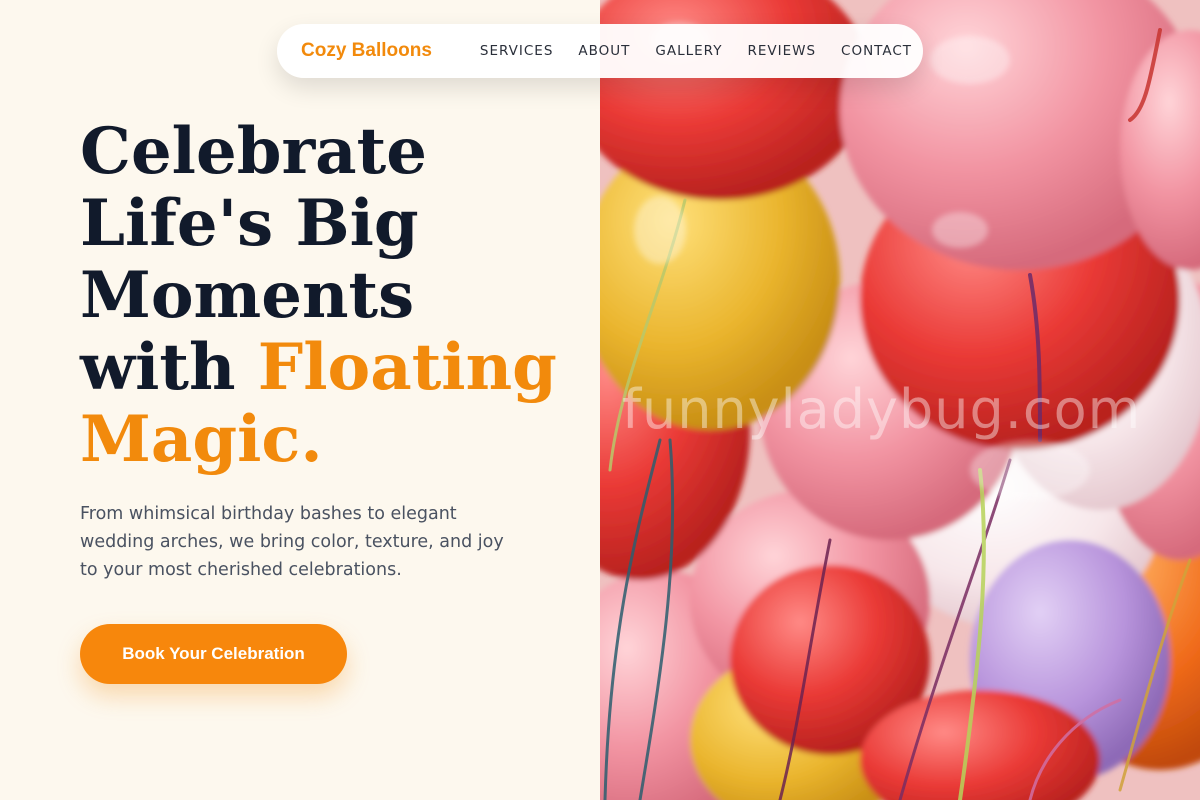 The height and width of the screenshot is (800, 1200). Describe the element at coordinates (249, 223) in the screenshot. I see `headline-line-2: Life's Big` at that location.